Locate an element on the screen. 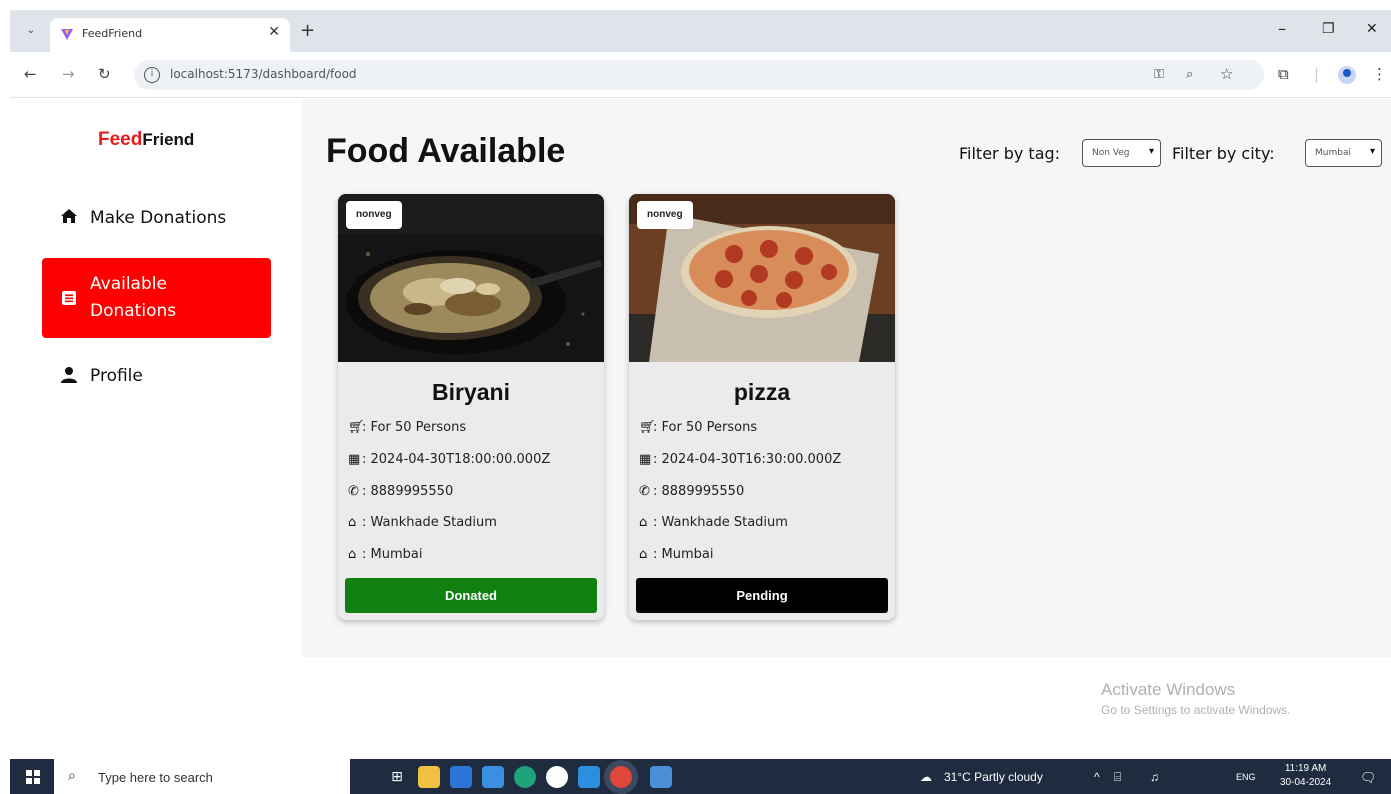 This screenshot has height=794, width=1391. list-icon is located at coordinates (69, 298).